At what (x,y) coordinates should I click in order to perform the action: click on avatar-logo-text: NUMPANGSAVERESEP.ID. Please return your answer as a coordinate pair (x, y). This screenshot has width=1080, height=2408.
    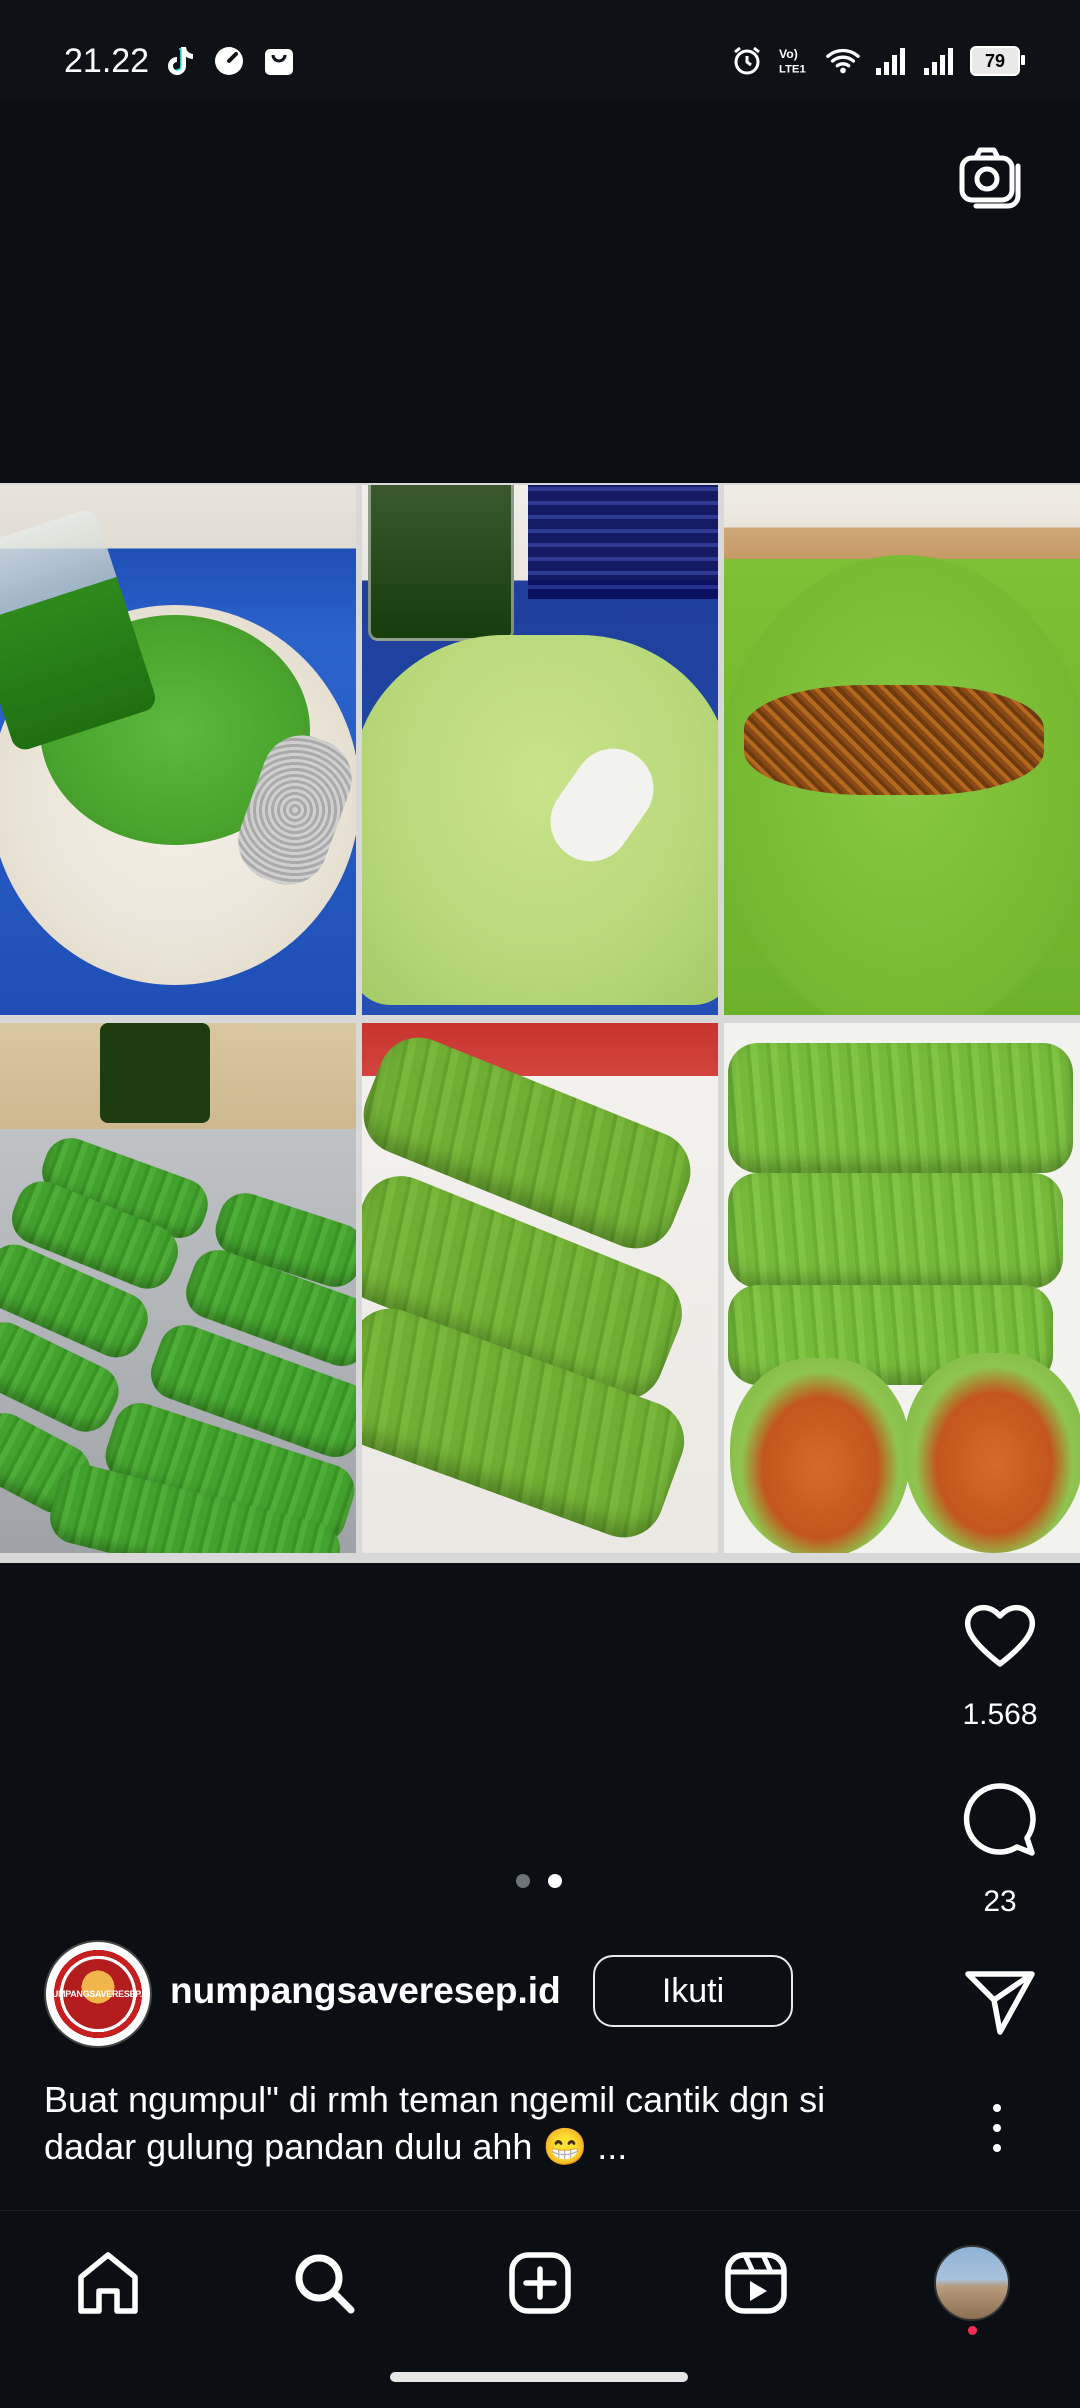
    Looking at the image, I should click on (98, 1993).